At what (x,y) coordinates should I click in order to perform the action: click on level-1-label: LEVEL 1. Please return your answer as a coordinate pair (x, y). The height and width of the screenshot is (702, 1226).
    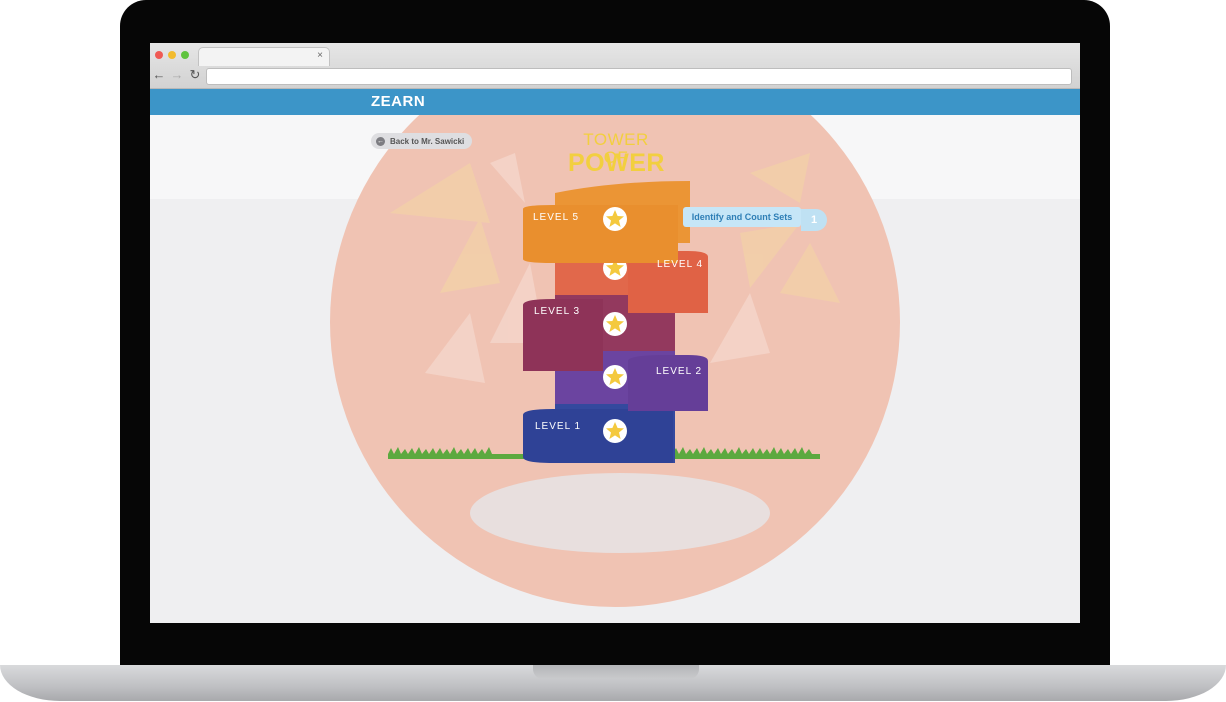
    Looking at the image, I should click on (558, 427).